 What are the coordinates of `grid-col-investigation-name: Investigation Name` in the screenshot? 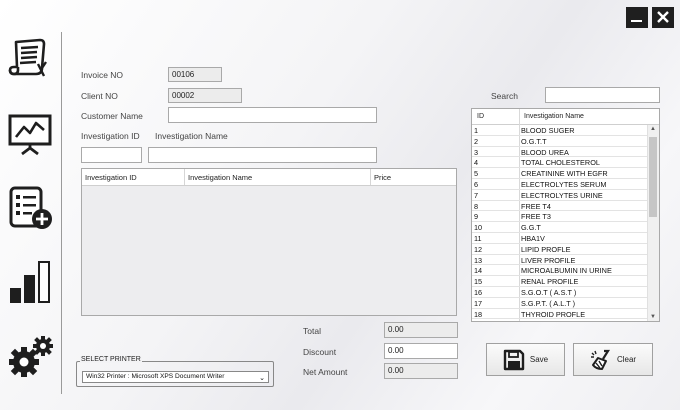 It's located at (220, 177).